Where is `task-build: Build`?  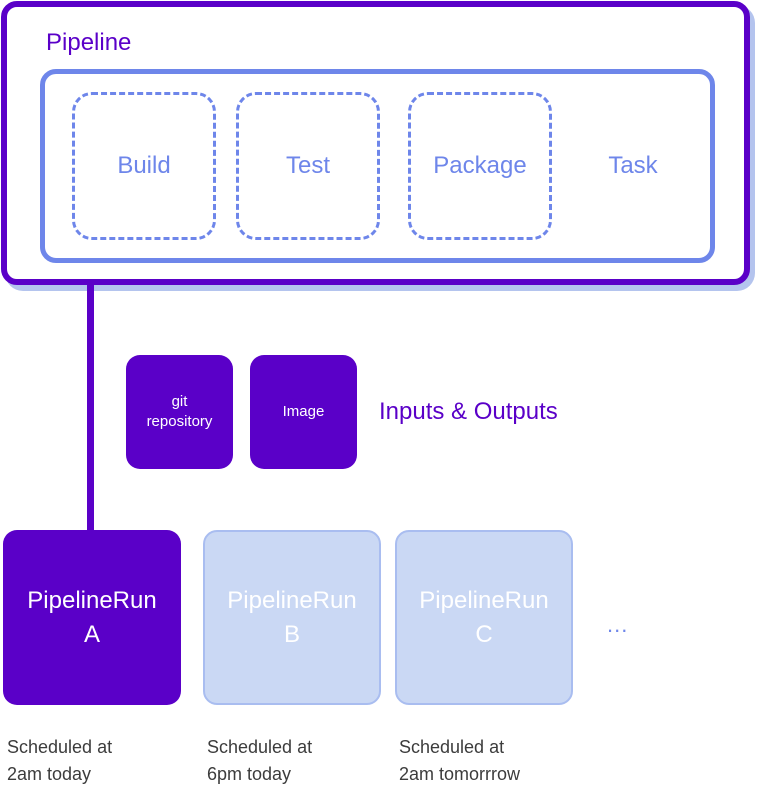
task-build: Build is located at coordinates (144, 166).